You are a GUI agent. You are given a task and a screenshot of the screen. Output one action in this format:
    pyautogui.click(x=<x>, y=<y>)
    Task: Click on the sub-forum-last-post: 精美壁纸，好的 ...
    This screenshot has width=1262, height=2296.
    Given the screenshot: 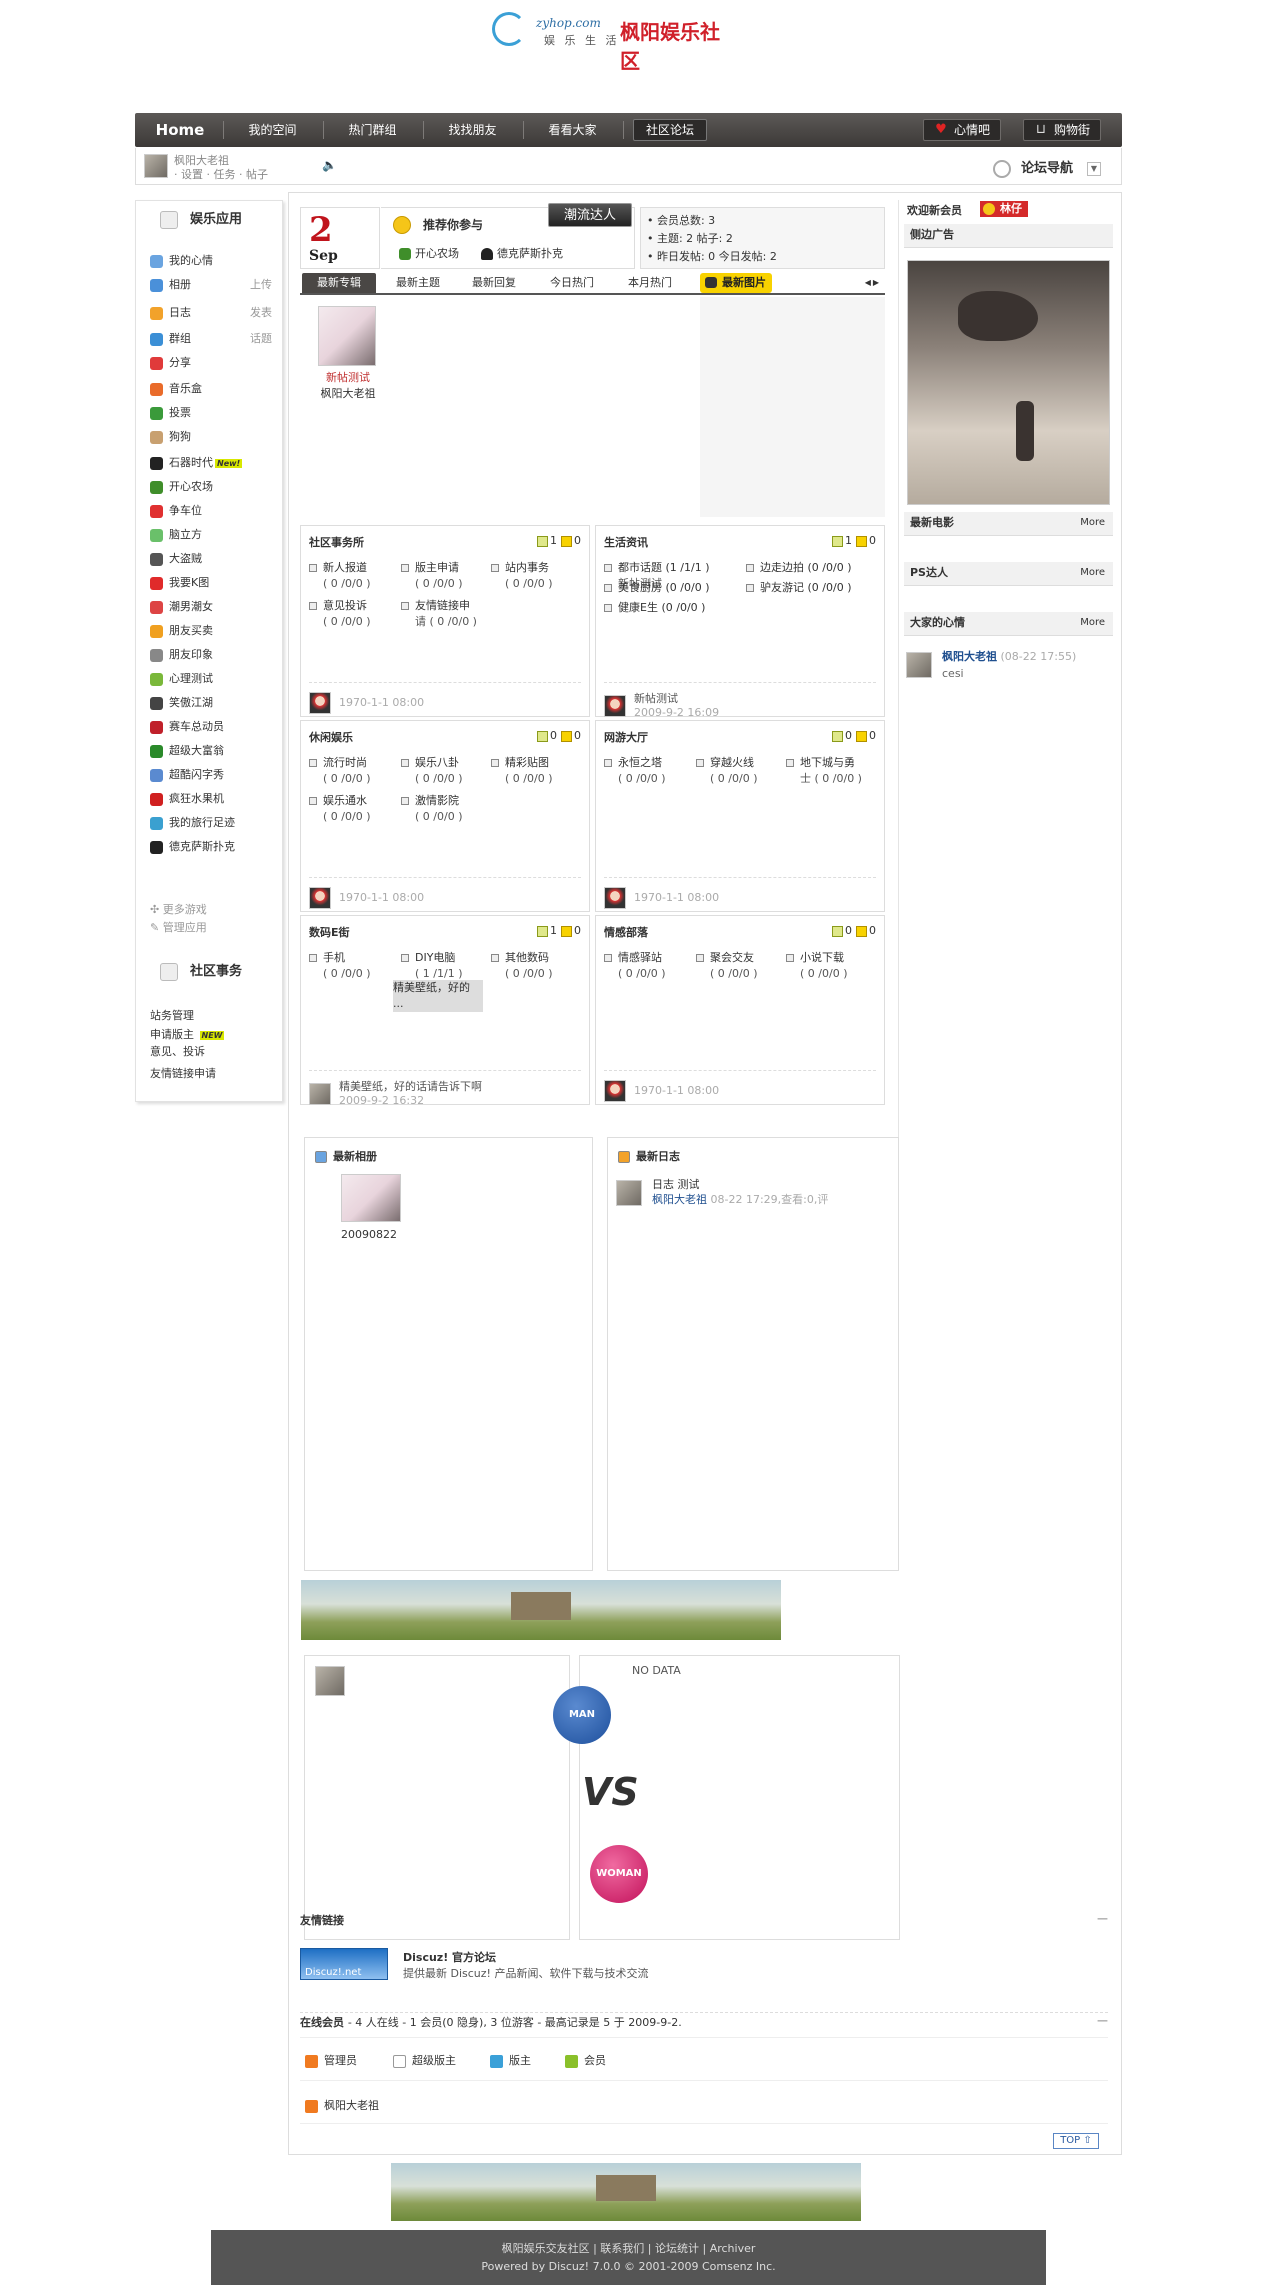 What is the action you would take?
    pyautogui.click(x=438, y=996)
    